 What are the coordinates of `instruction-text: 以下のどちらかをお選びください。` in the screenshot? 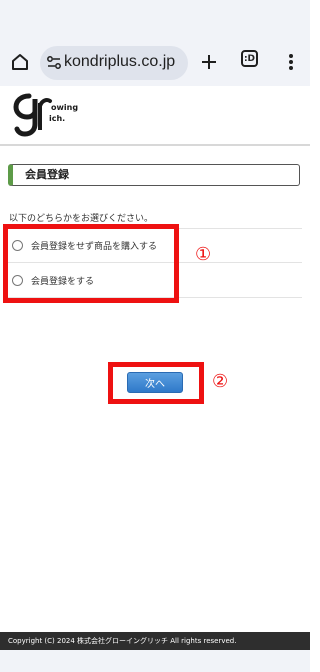 It's located at (81, 219).